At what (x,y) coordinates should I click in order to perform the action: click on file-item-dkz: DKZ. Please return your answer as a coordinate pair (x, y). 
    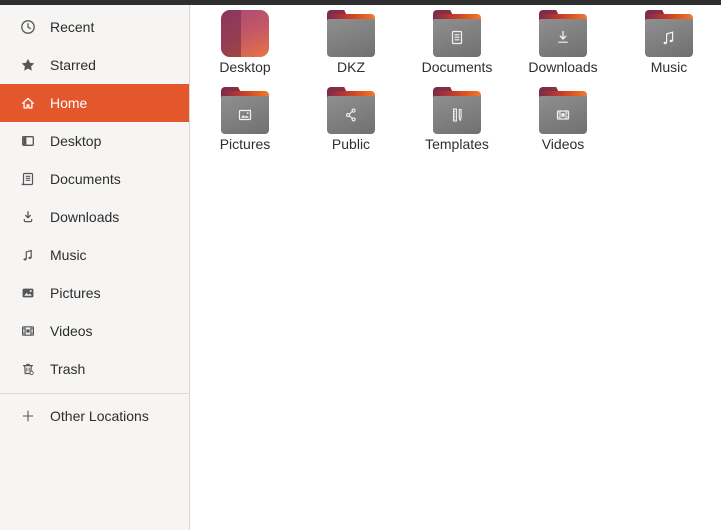
    Looking at the image, I should click on (351, 48).